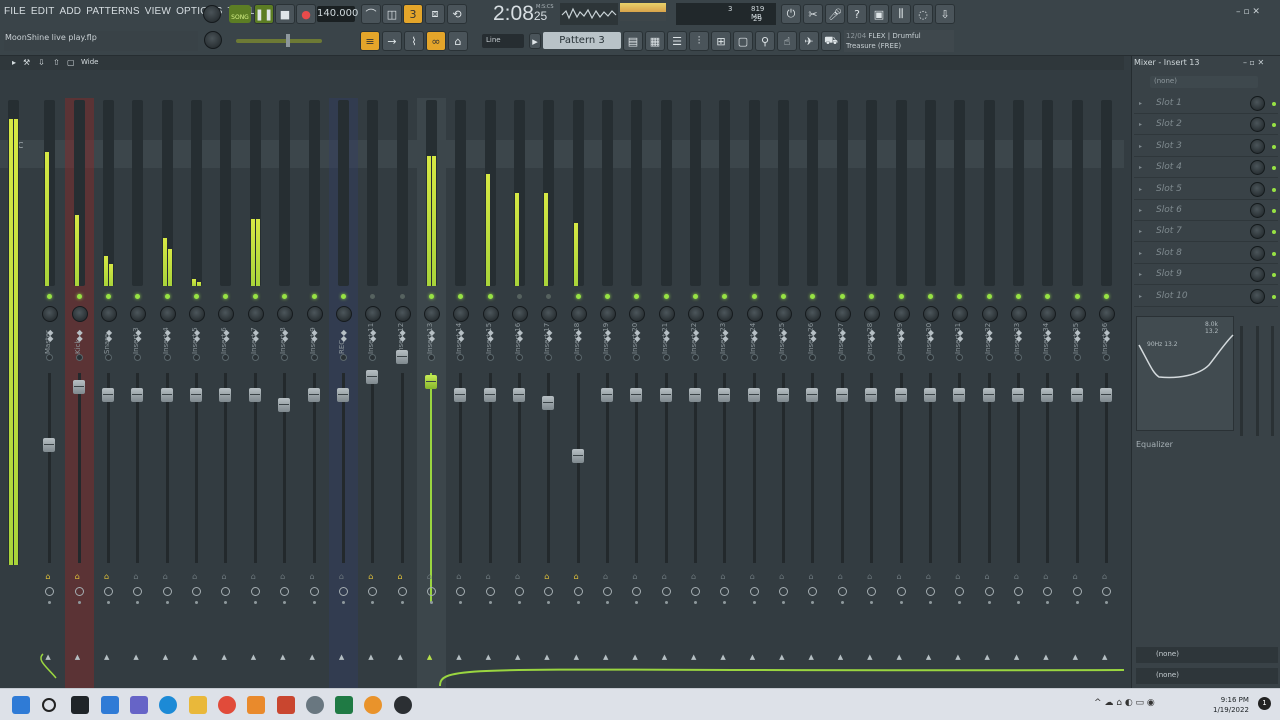 Image resolution: width=1280 pixels, height=720 pixels. Describe the element at coordinates (284, 393) in the screenshot. I see `mixer-strip-8: Insert 8 ◆ ◆ ⌂ ▲` at that location.